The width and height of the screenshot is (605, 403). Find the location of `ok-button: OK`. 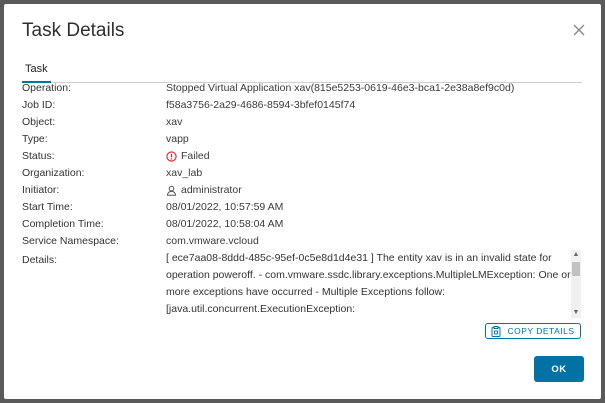

ok-button: OK is located at coordinates (559, 369).